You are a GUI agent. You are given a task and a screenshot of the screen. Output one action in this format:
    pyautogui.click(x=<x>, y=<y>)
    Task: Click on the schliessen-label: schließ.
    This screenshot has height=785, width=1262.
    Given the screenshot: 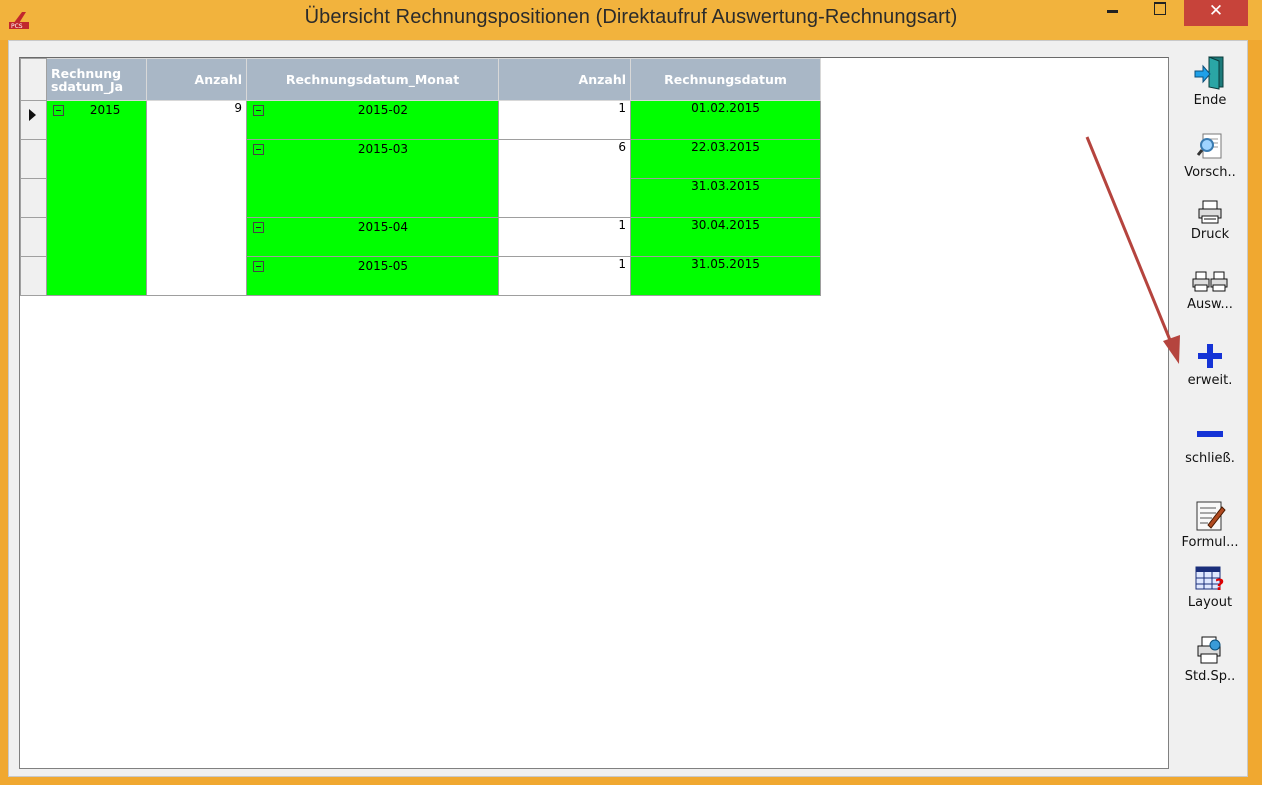 What is the action you would take?
    pyautogui.click(x=1210, y=458)
    